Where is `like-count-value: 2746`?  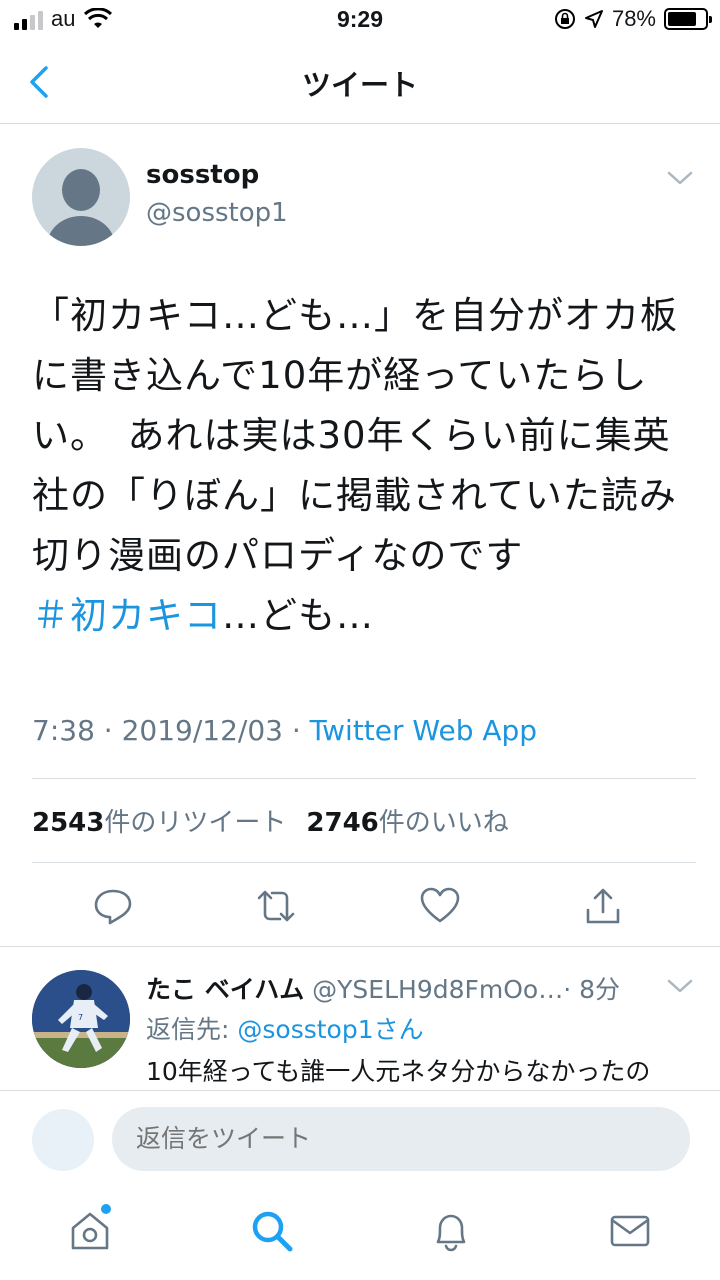 like-count-value: 2746 is located at coordinates (342, 823).